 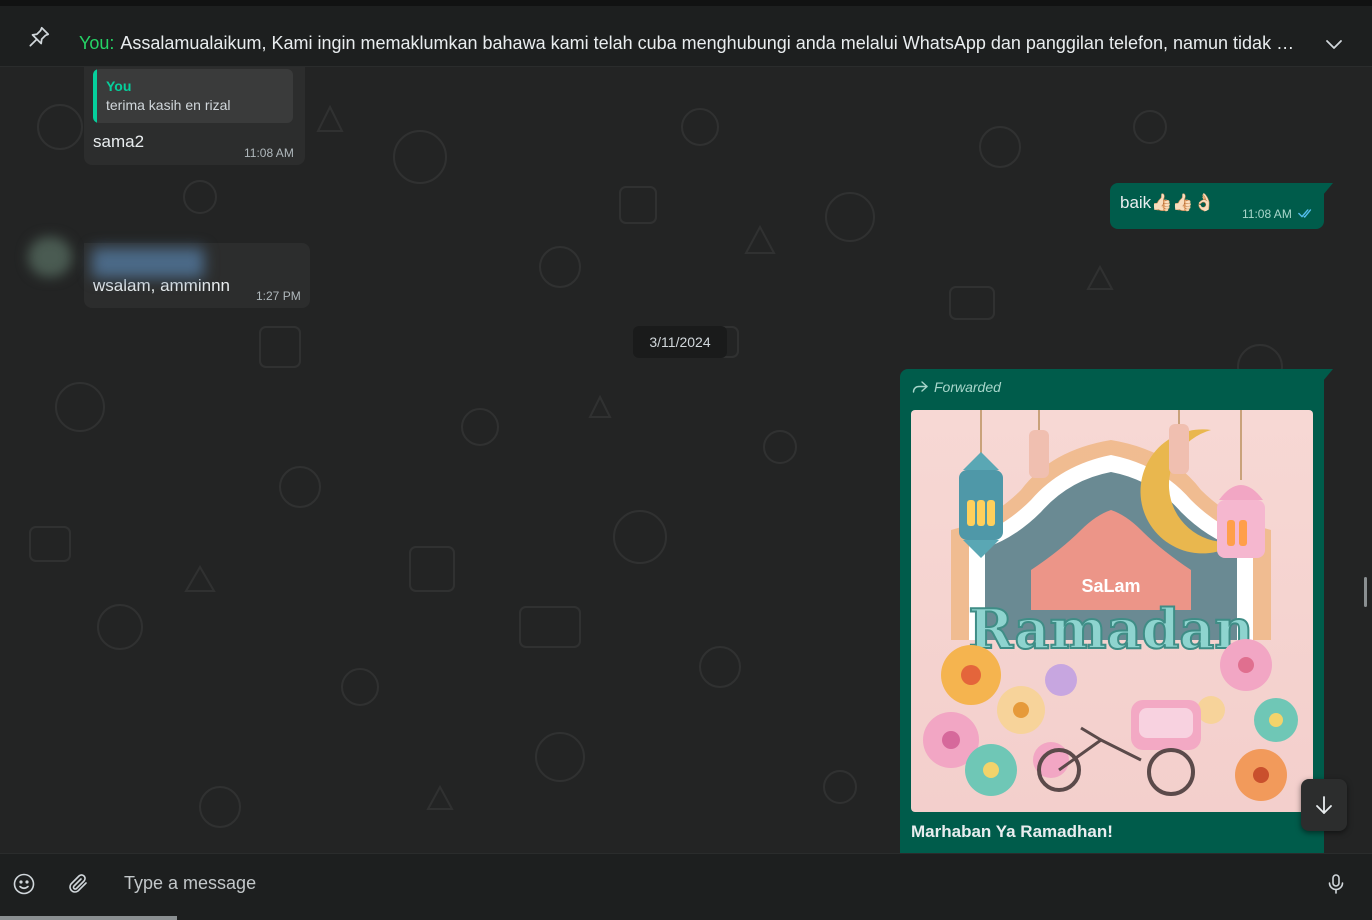 I want to click on message-outgoing-1: baik👍🏻👍🏻👌🏻 11:08 AM, so click(x=1217, y=206).